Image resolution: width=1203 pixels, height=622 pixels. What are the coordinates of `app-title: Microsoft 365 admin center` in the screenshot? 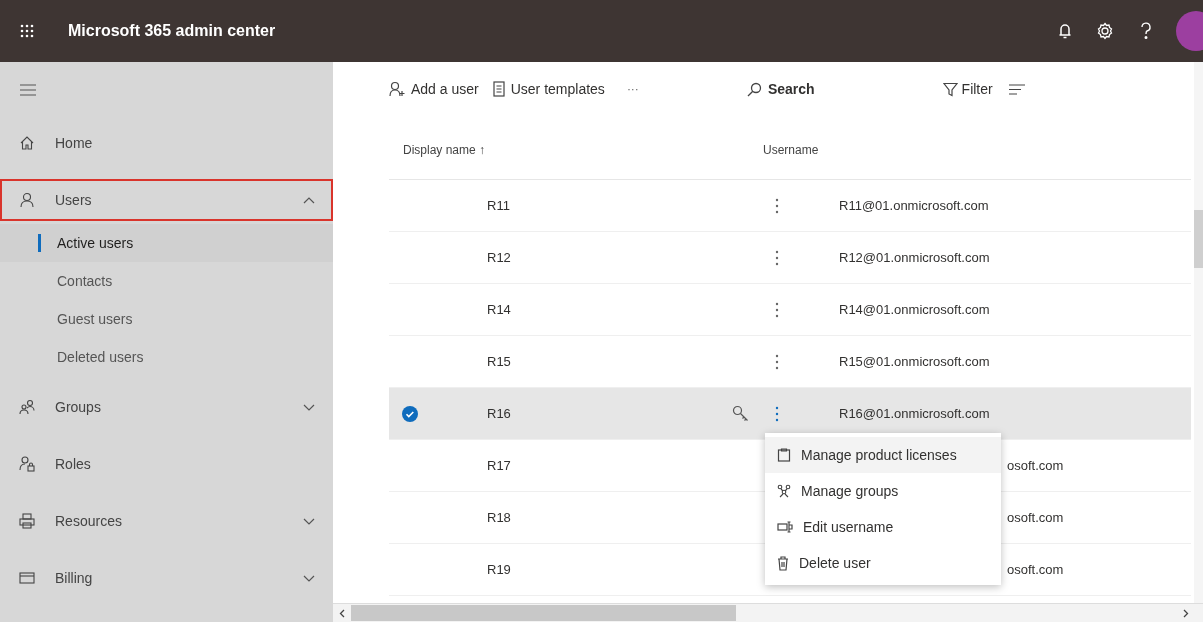 It's located at (172, 31).